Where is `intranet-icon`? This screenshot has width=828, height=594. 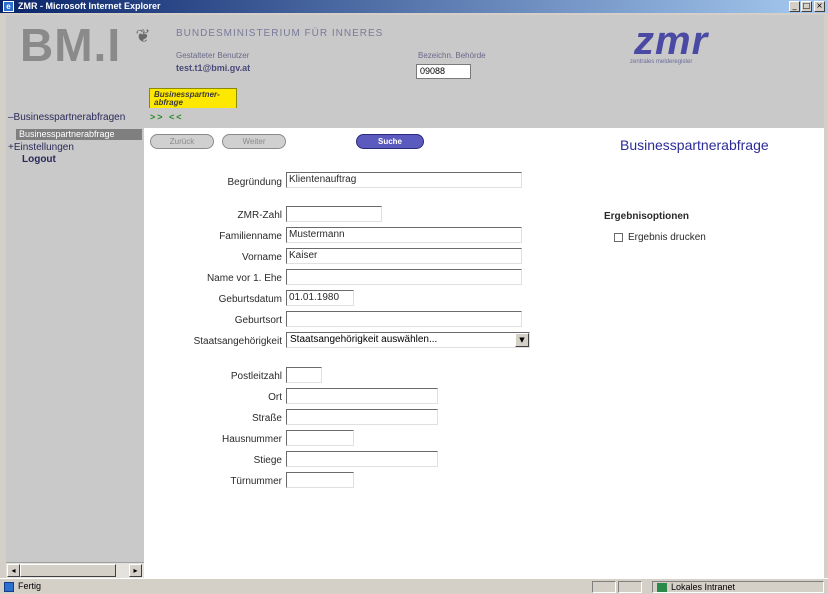
intranet-icon is located at coordinates (662, 587).